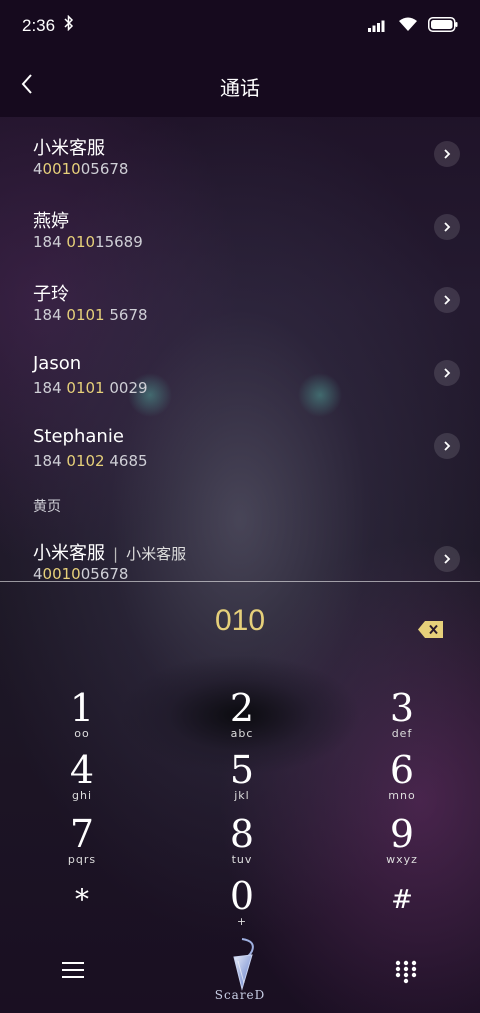 Image resolution: width=480 pixels, height=1013 pixels. What do you see at coordinates (402, 844) in the screenshot?
I see `dial-key-9: 9 wxyz` at bounding box center [402, 844].